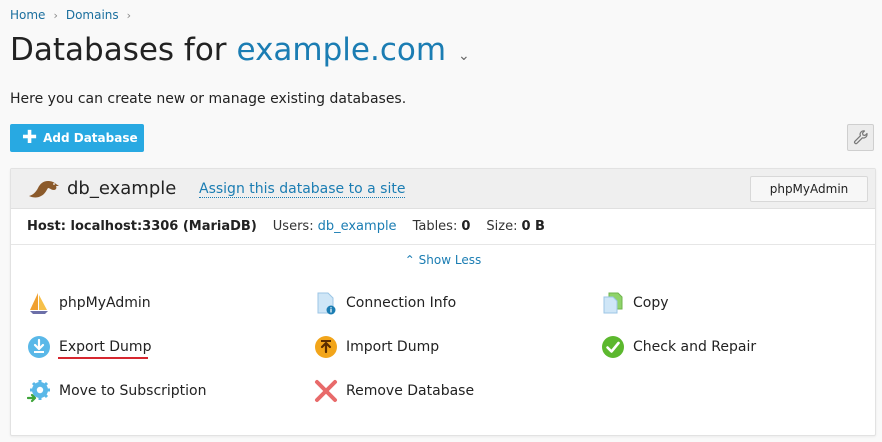  I want to click on chevron-down-icon: ⌄, so click(464, 56).